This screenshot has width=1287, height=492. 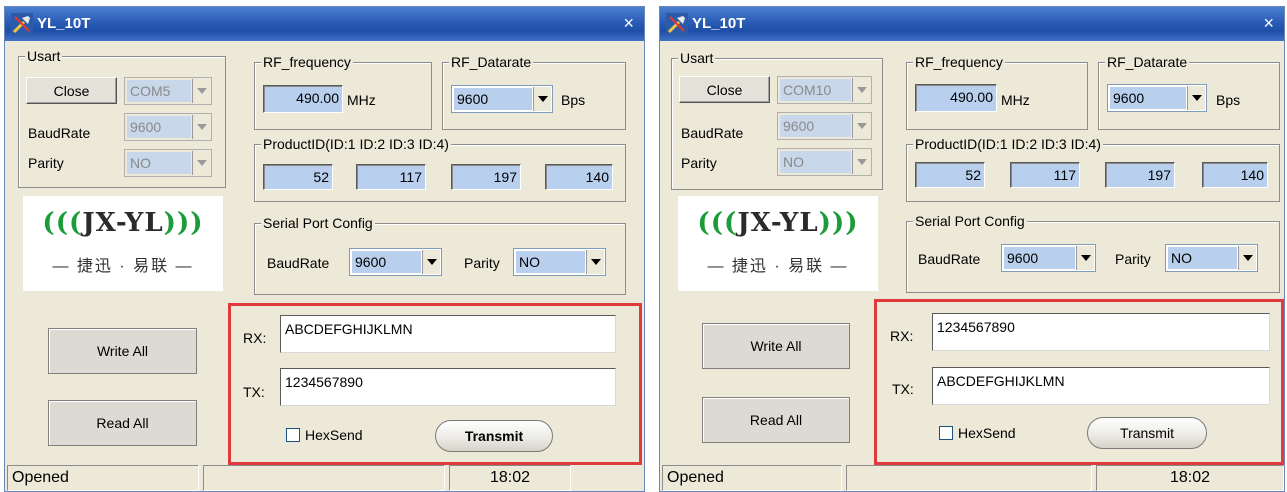 I want to click on usart-parity-value: NO, so click(x=159, y=163).